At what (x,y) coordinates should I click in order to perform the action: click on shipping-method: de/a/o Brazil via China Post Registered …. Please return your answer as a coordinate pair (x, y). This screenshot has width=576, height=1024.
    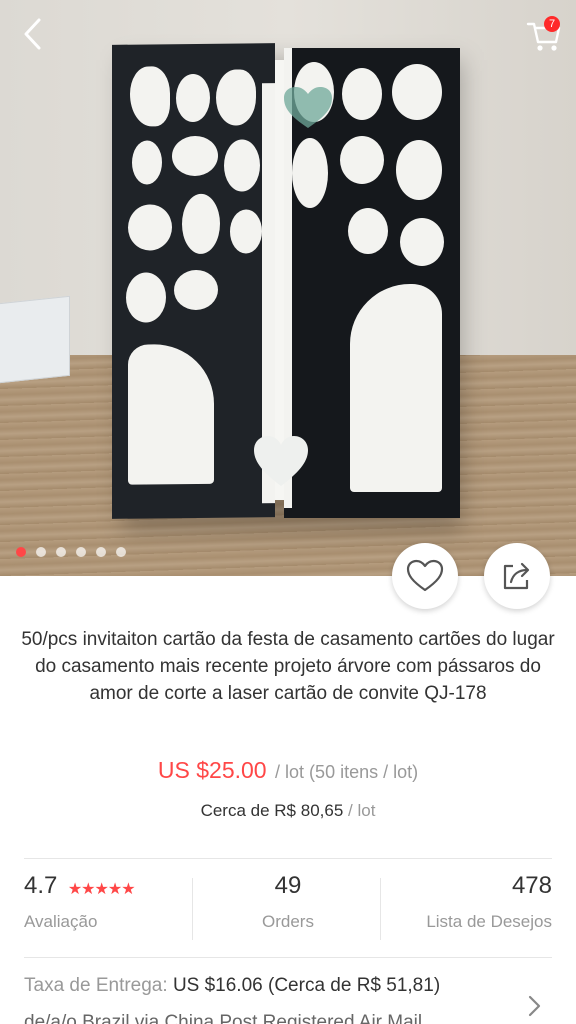
    Looking at the image, I should click on (223, 1018).